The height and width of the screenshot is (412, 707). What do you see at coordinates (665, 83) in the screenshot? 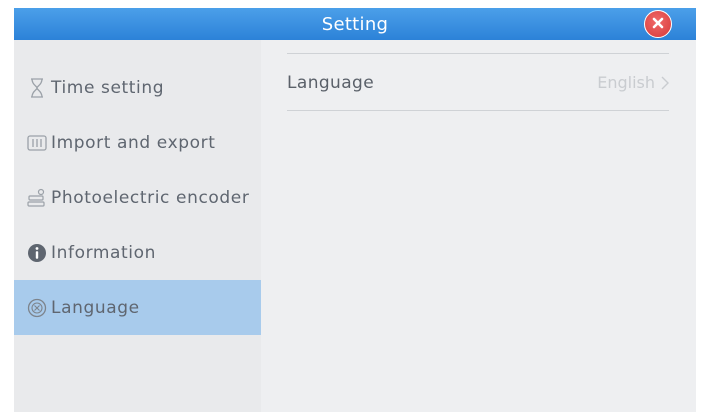
I see `chevron-right-icon` at bounding box center [665, 83].